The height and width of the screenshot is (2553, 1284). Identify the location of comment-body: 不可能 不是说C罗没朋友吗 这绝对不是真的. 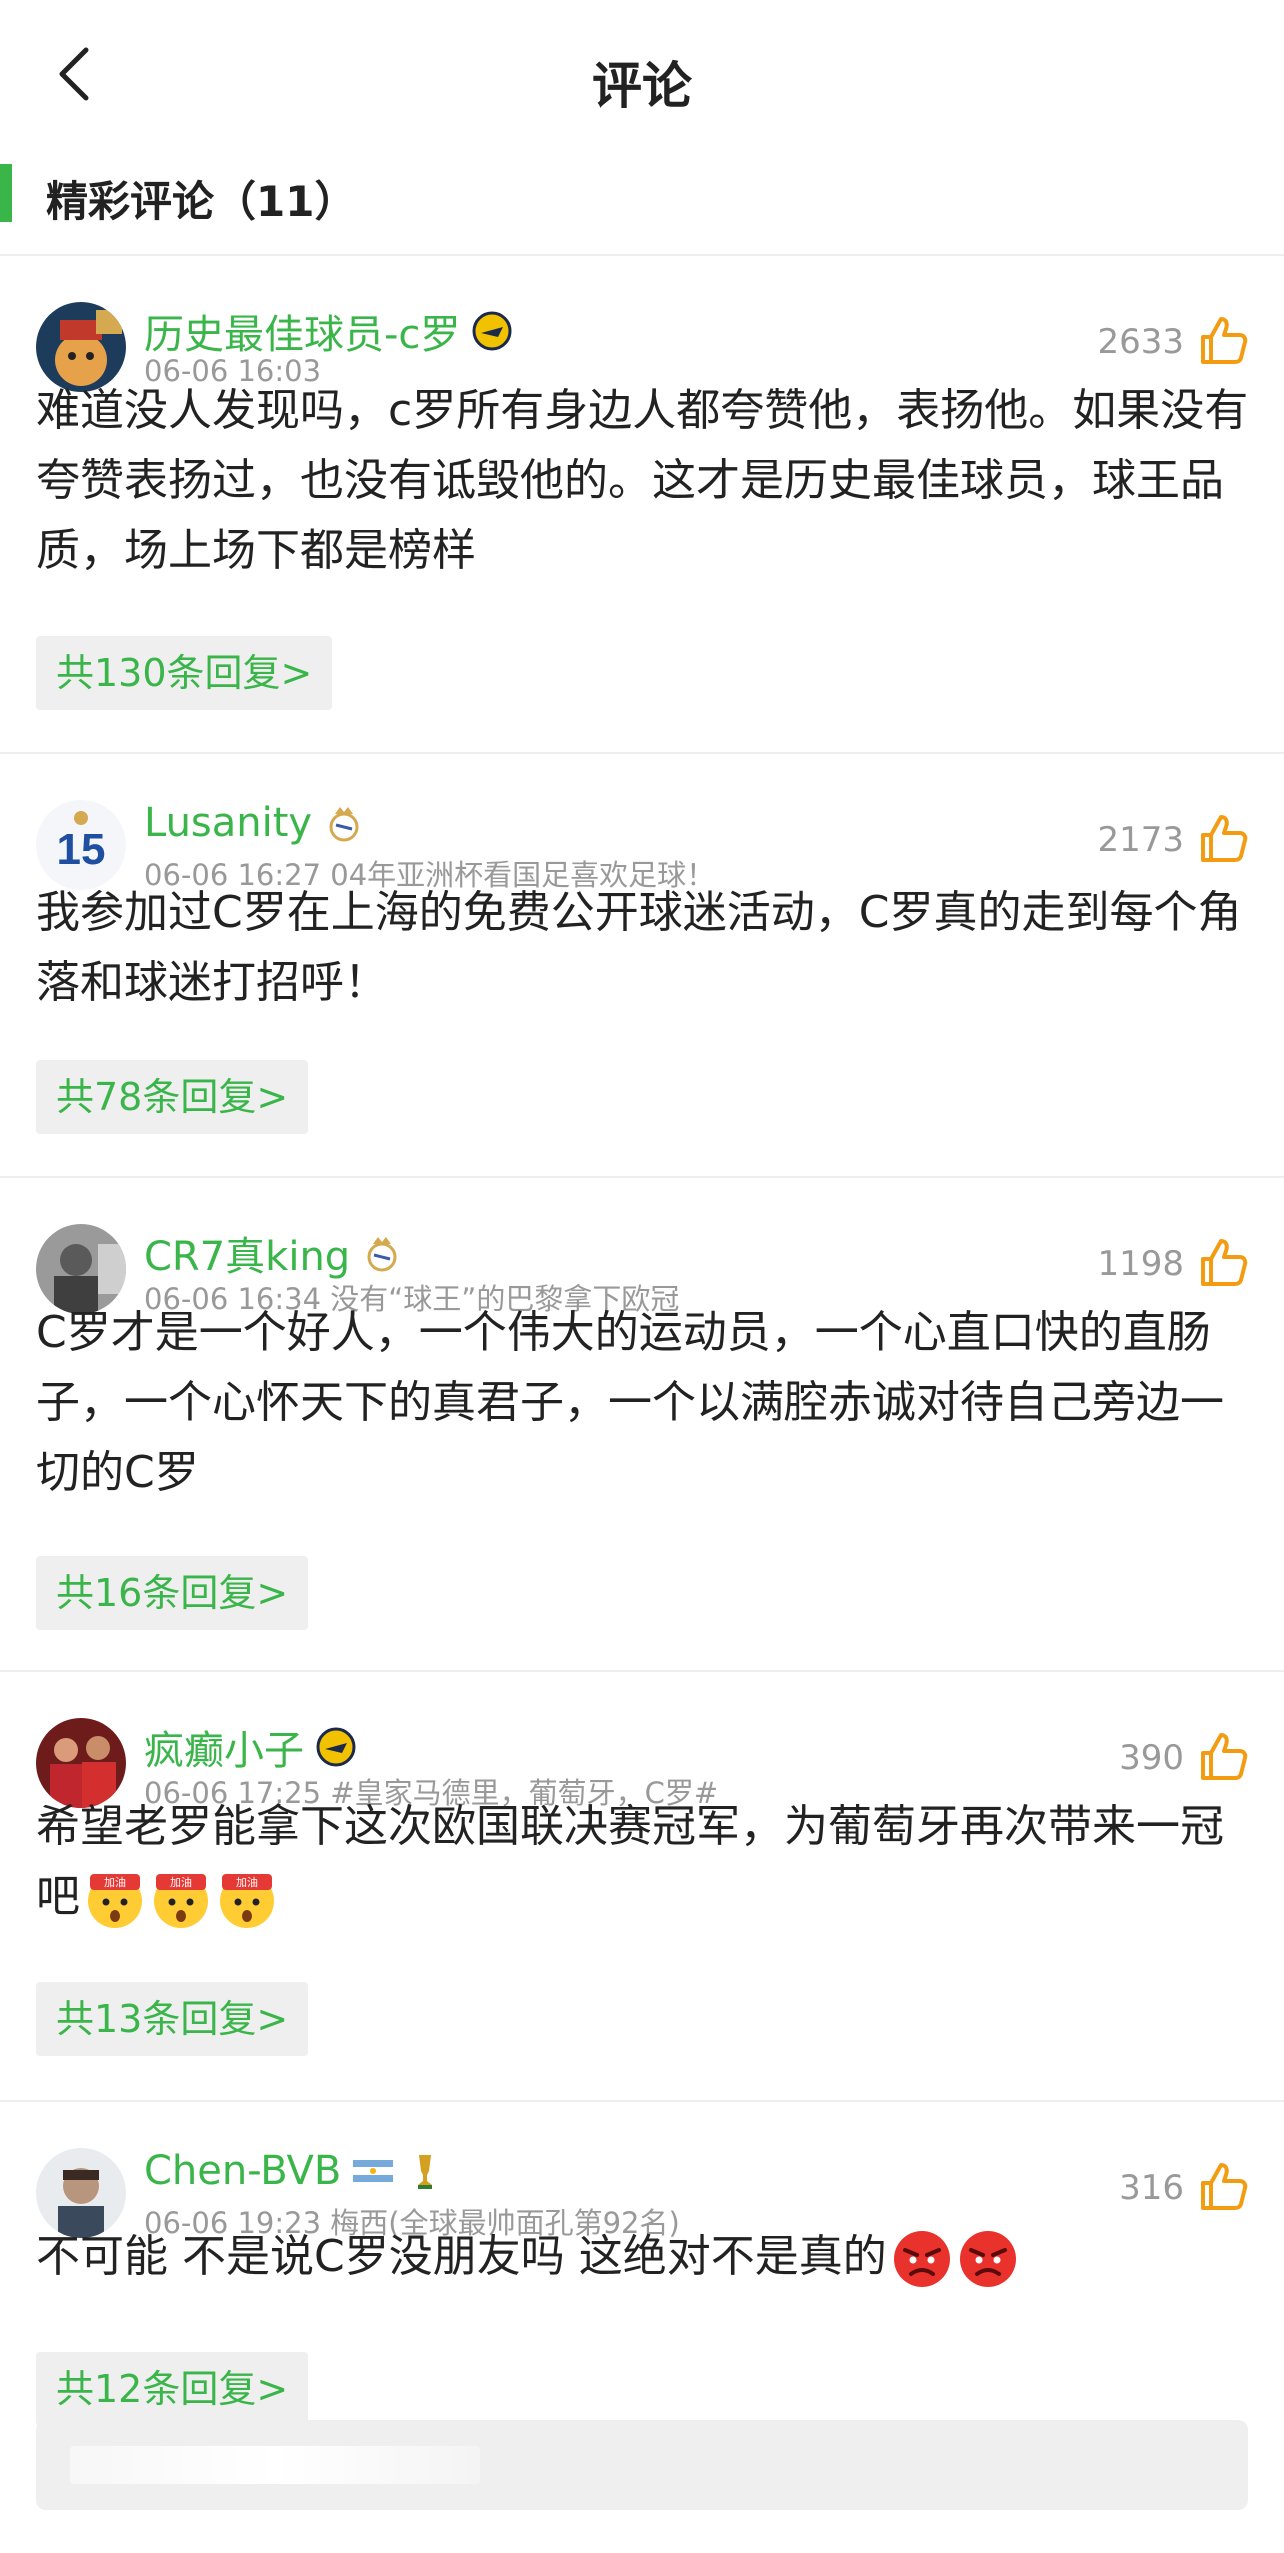
(461, 2256).